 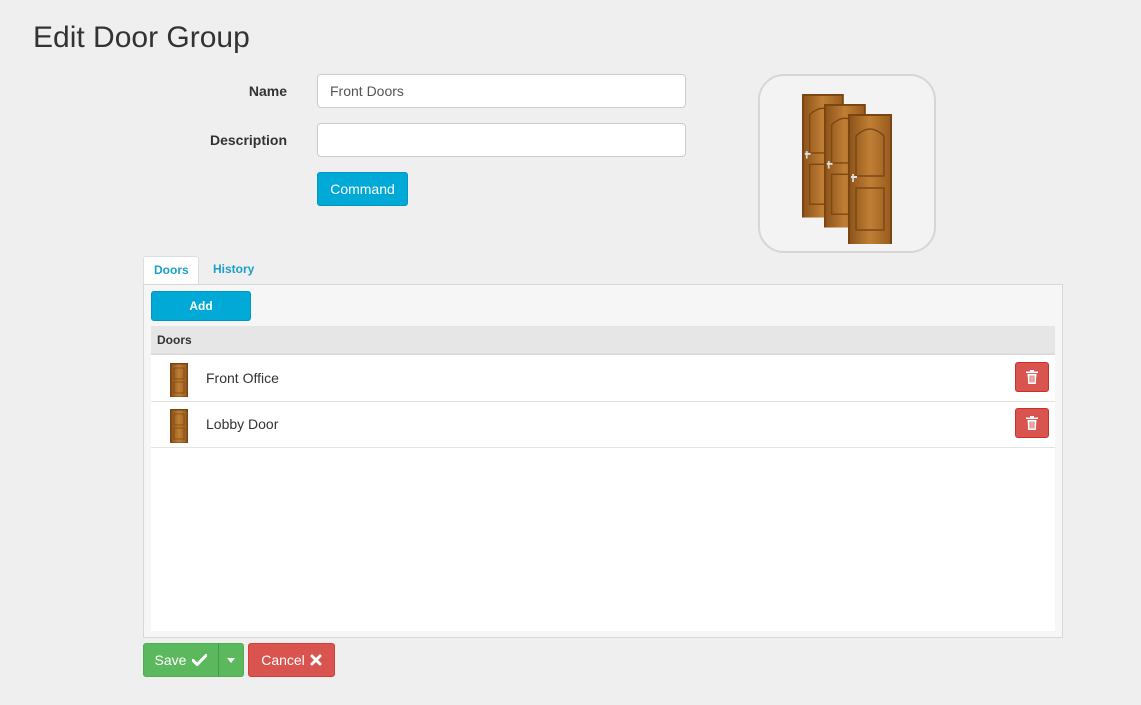 I want to click on table-row: Lobby Door, so click(x=603, y=425).